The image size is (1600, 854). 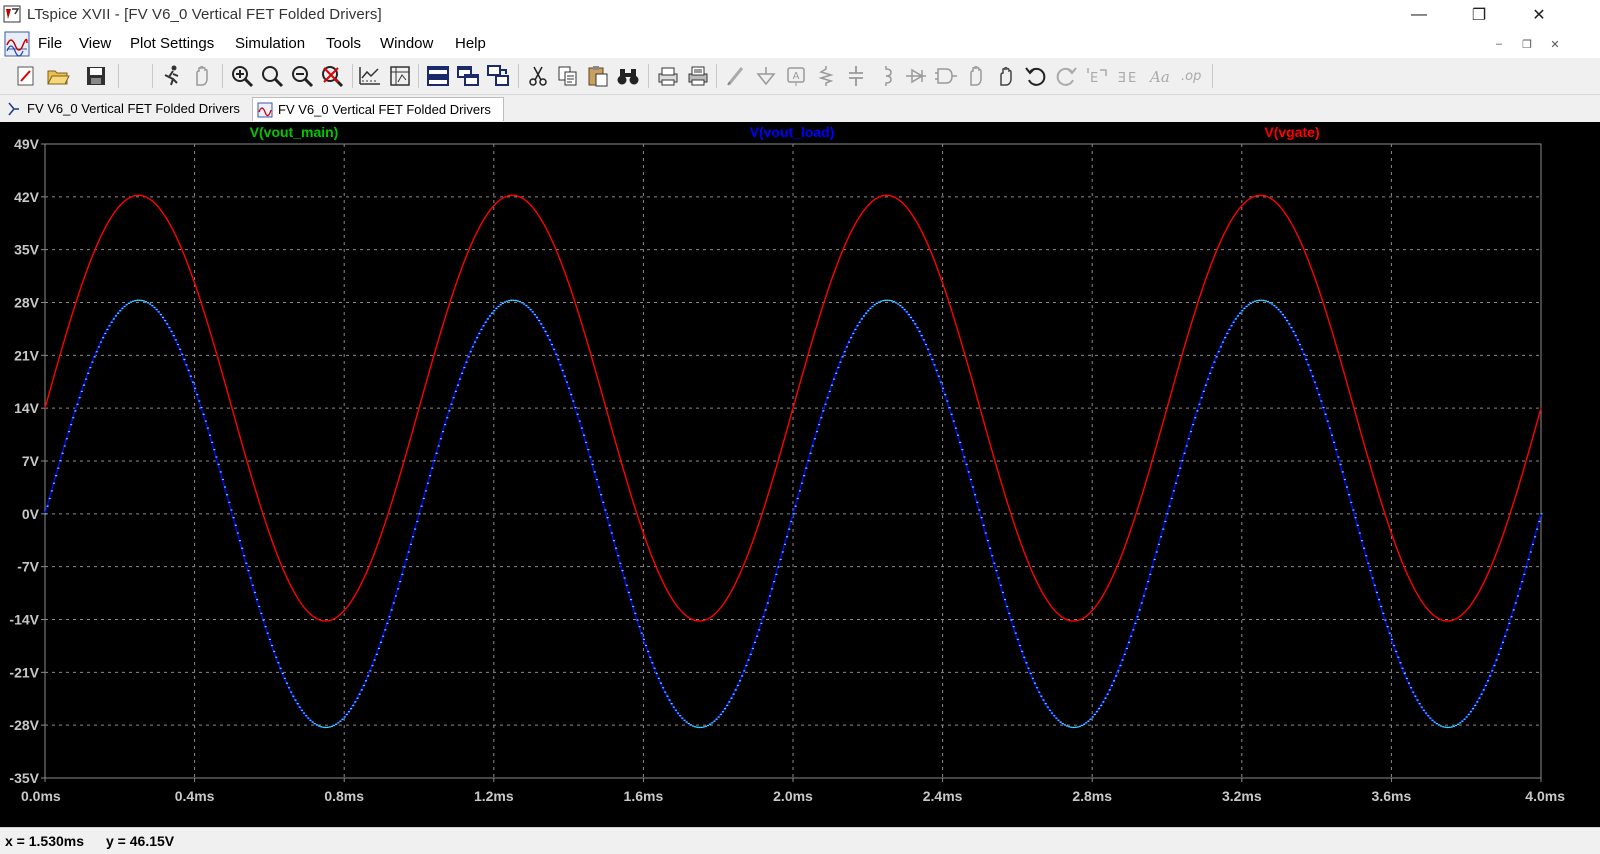 What do you see at coordinates (58, 76) in the screenshot?
I see `open-icon` at bounding box center [58, 76].